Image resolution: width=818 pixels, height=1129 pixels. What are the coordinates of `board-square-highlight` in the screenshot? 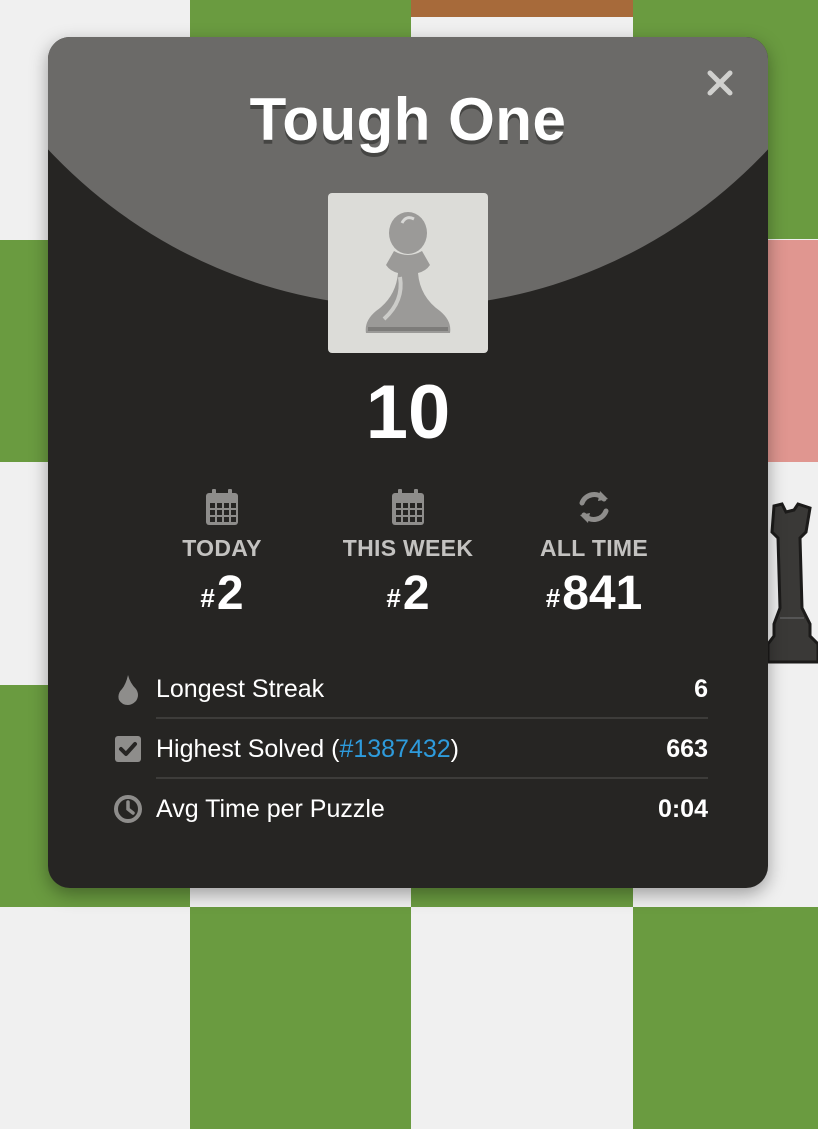 It's located at (522, 8).